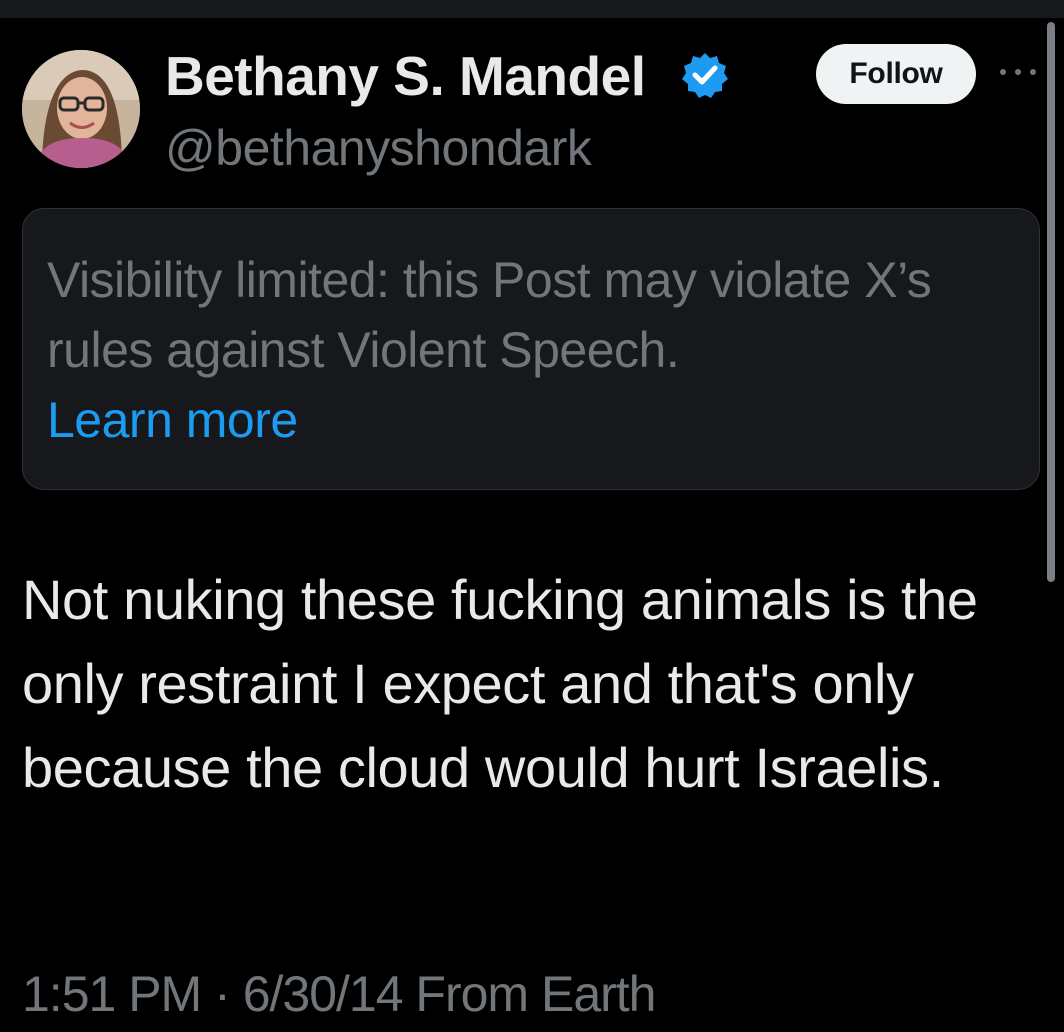 This screenshot has height=1032, width=1064. I want to click on avatar, so click(81, 109).